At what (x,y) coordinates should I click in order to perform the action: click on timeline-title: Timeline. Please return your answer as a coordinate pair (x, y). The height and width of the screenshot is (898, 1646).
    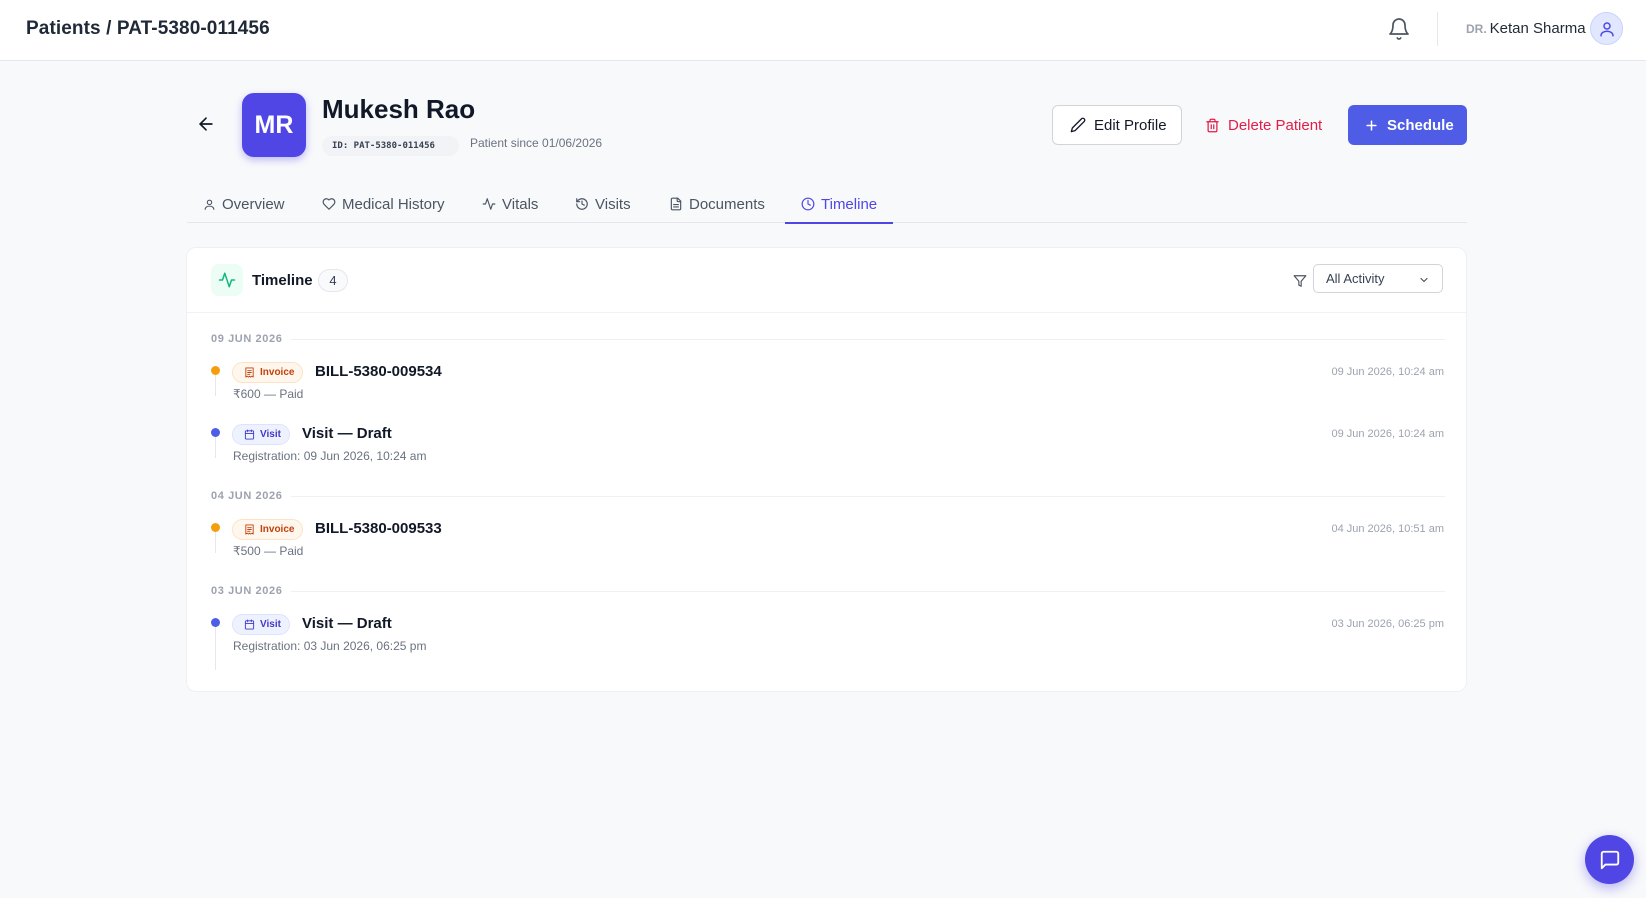
    Looking at the image, I should click on (282, 280).